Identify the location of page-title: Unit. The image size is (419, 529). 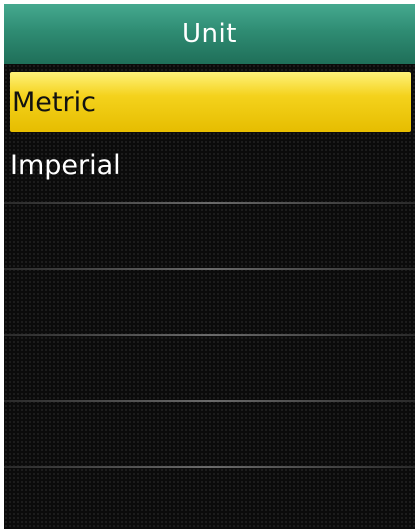
(209, 34).